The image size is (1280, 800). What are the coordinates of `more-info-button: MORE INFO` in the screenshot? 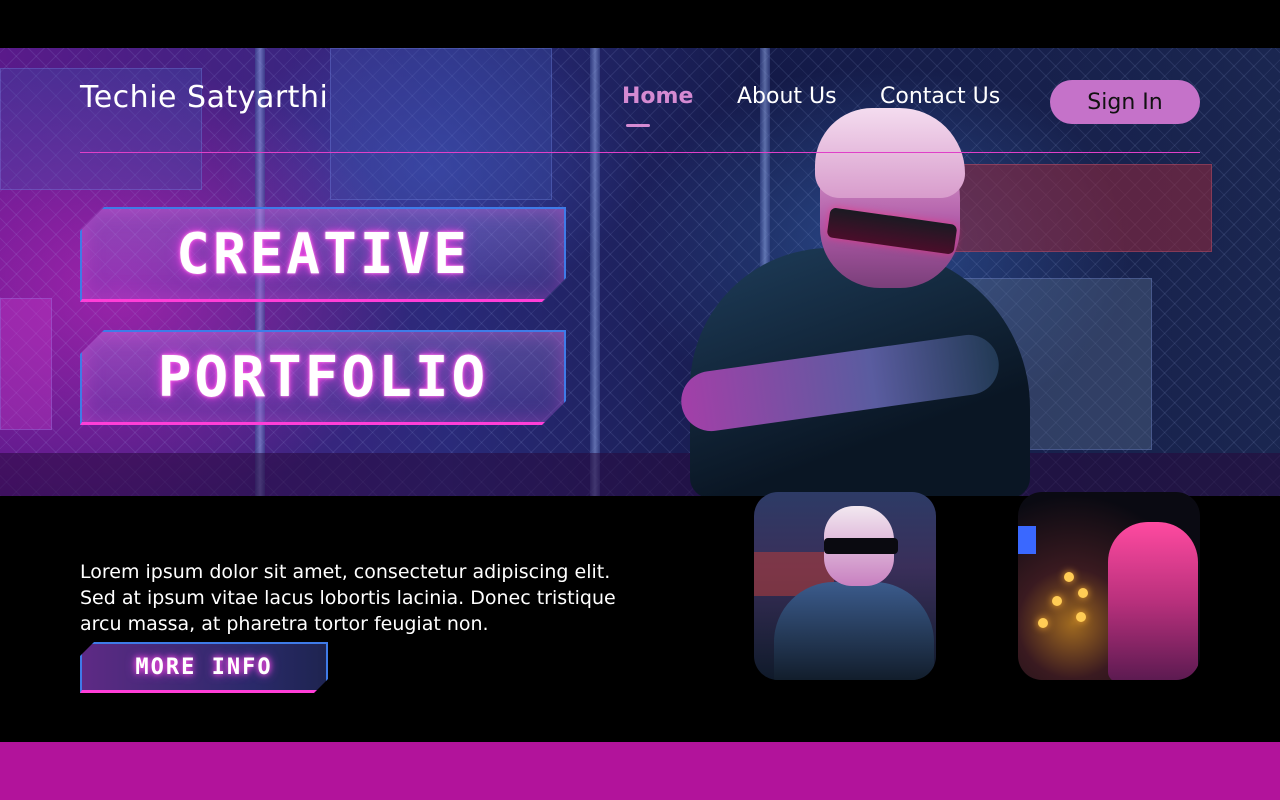 It's located at (204, 667).